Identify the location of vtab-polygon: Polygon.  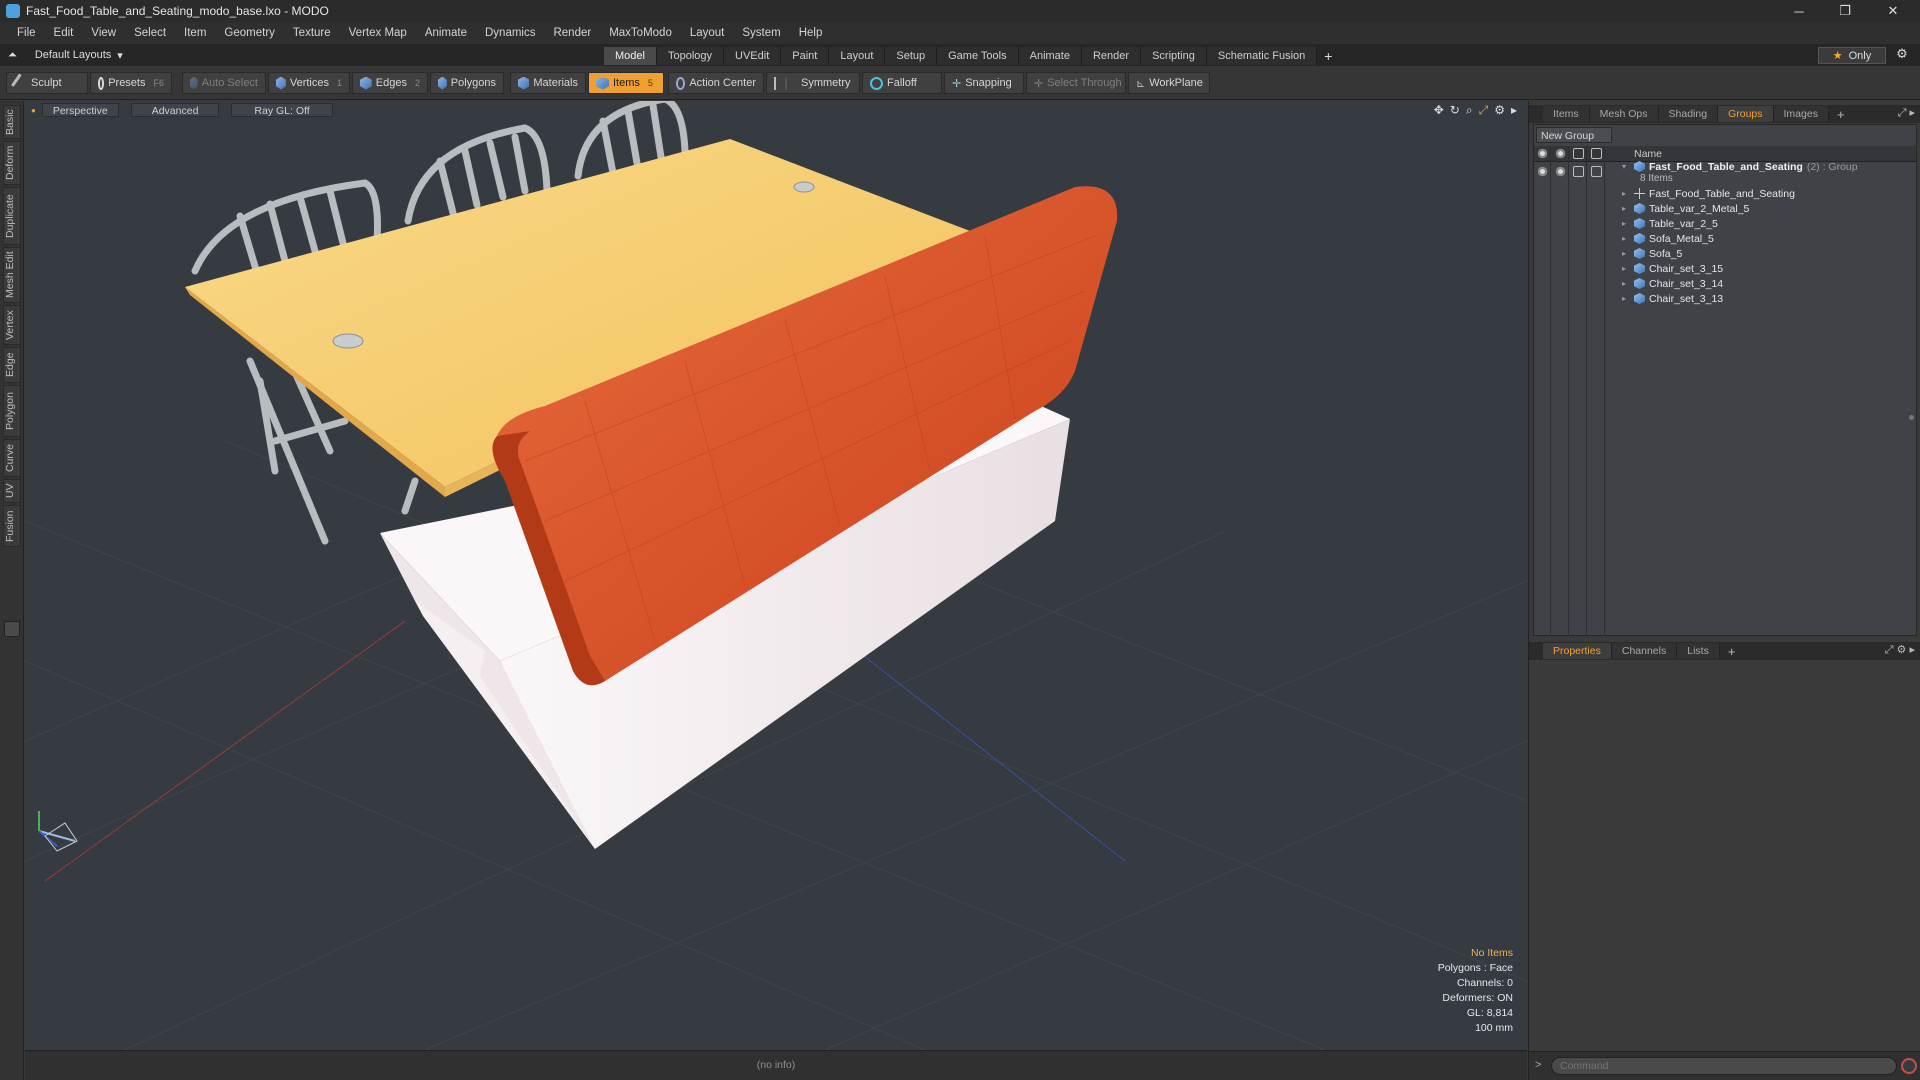
(12, 411).